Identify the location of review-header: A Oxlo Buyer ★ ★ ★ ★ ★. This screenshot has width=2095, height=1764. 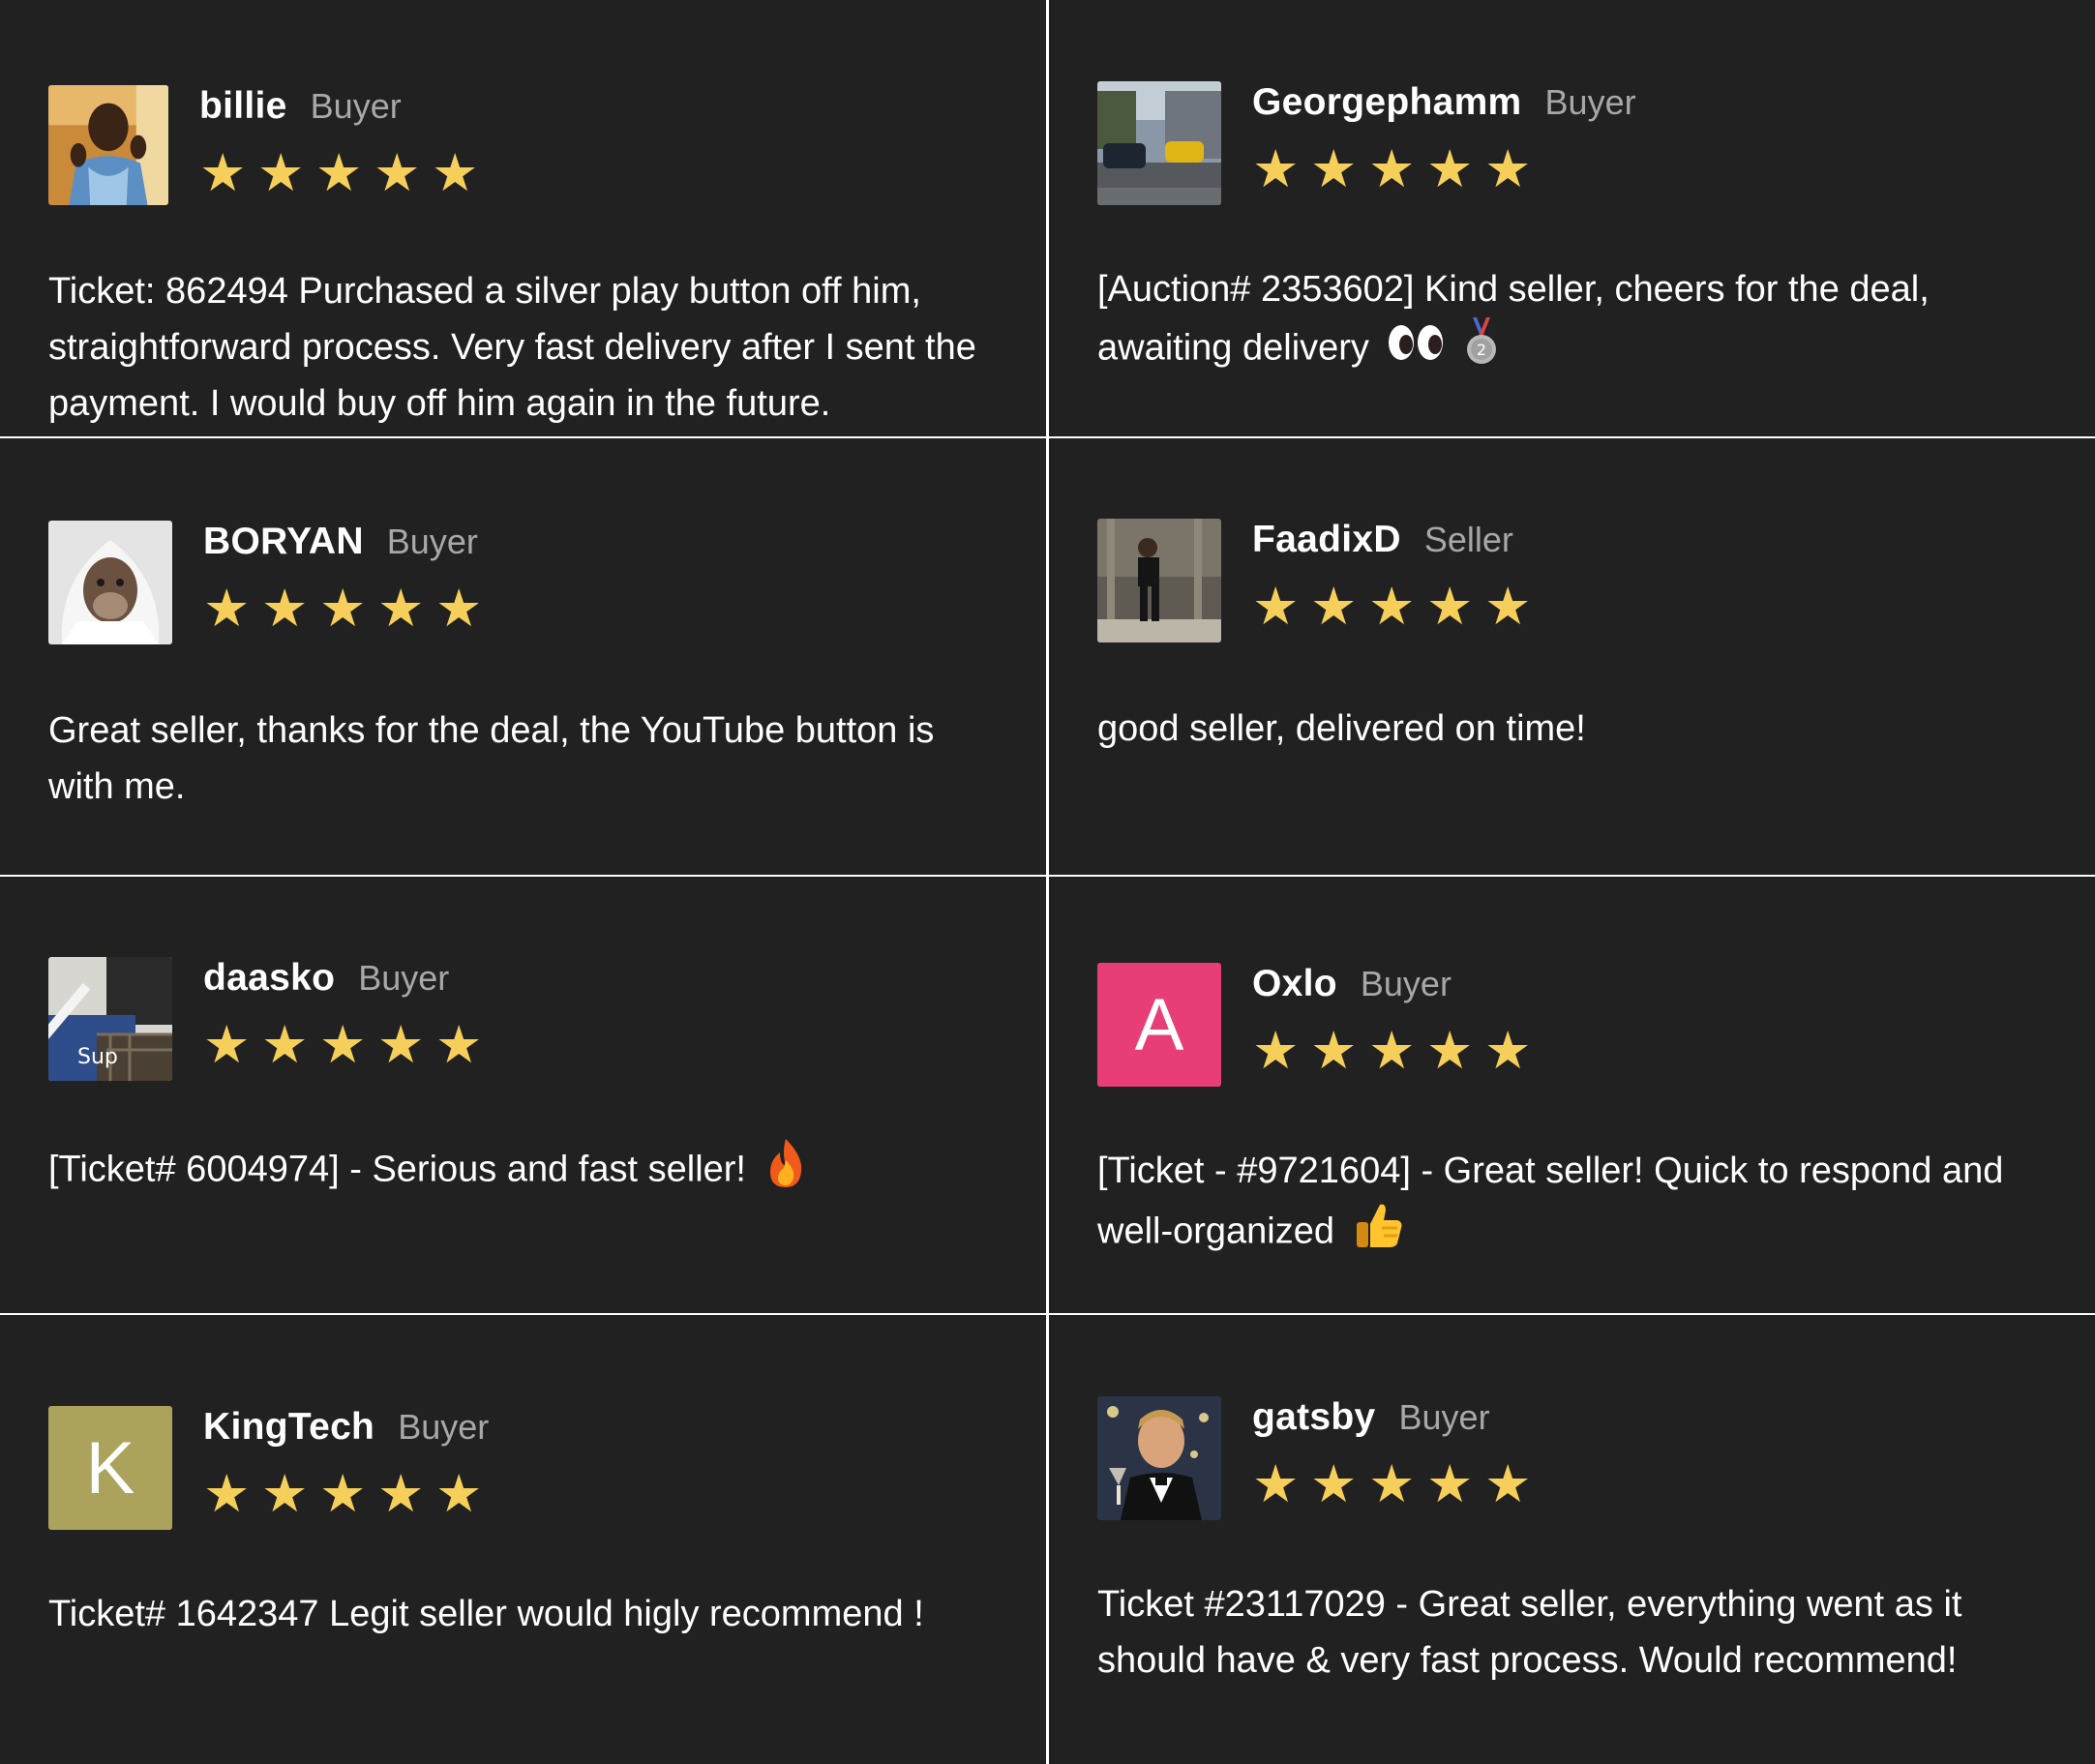
(1572, 1025).